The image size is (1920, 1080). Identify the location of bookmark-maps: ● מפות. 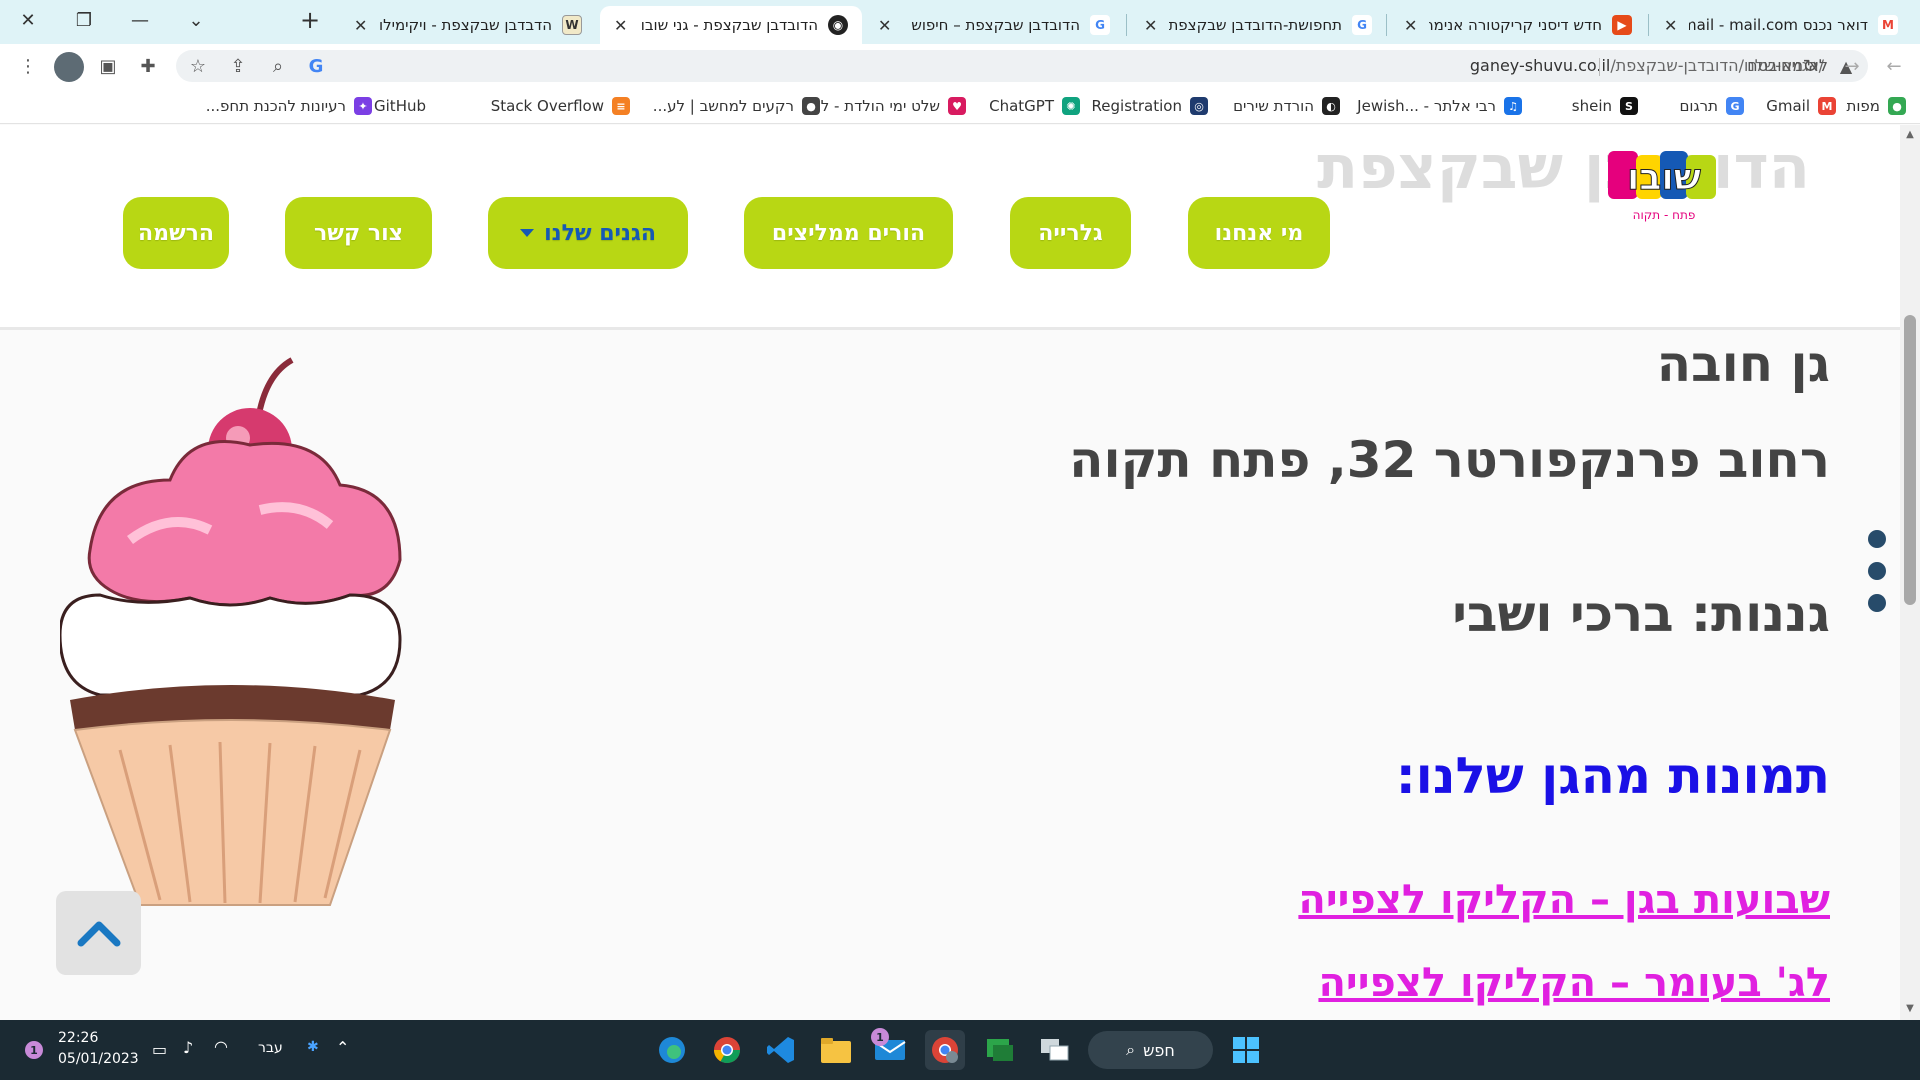
(1876, 106).